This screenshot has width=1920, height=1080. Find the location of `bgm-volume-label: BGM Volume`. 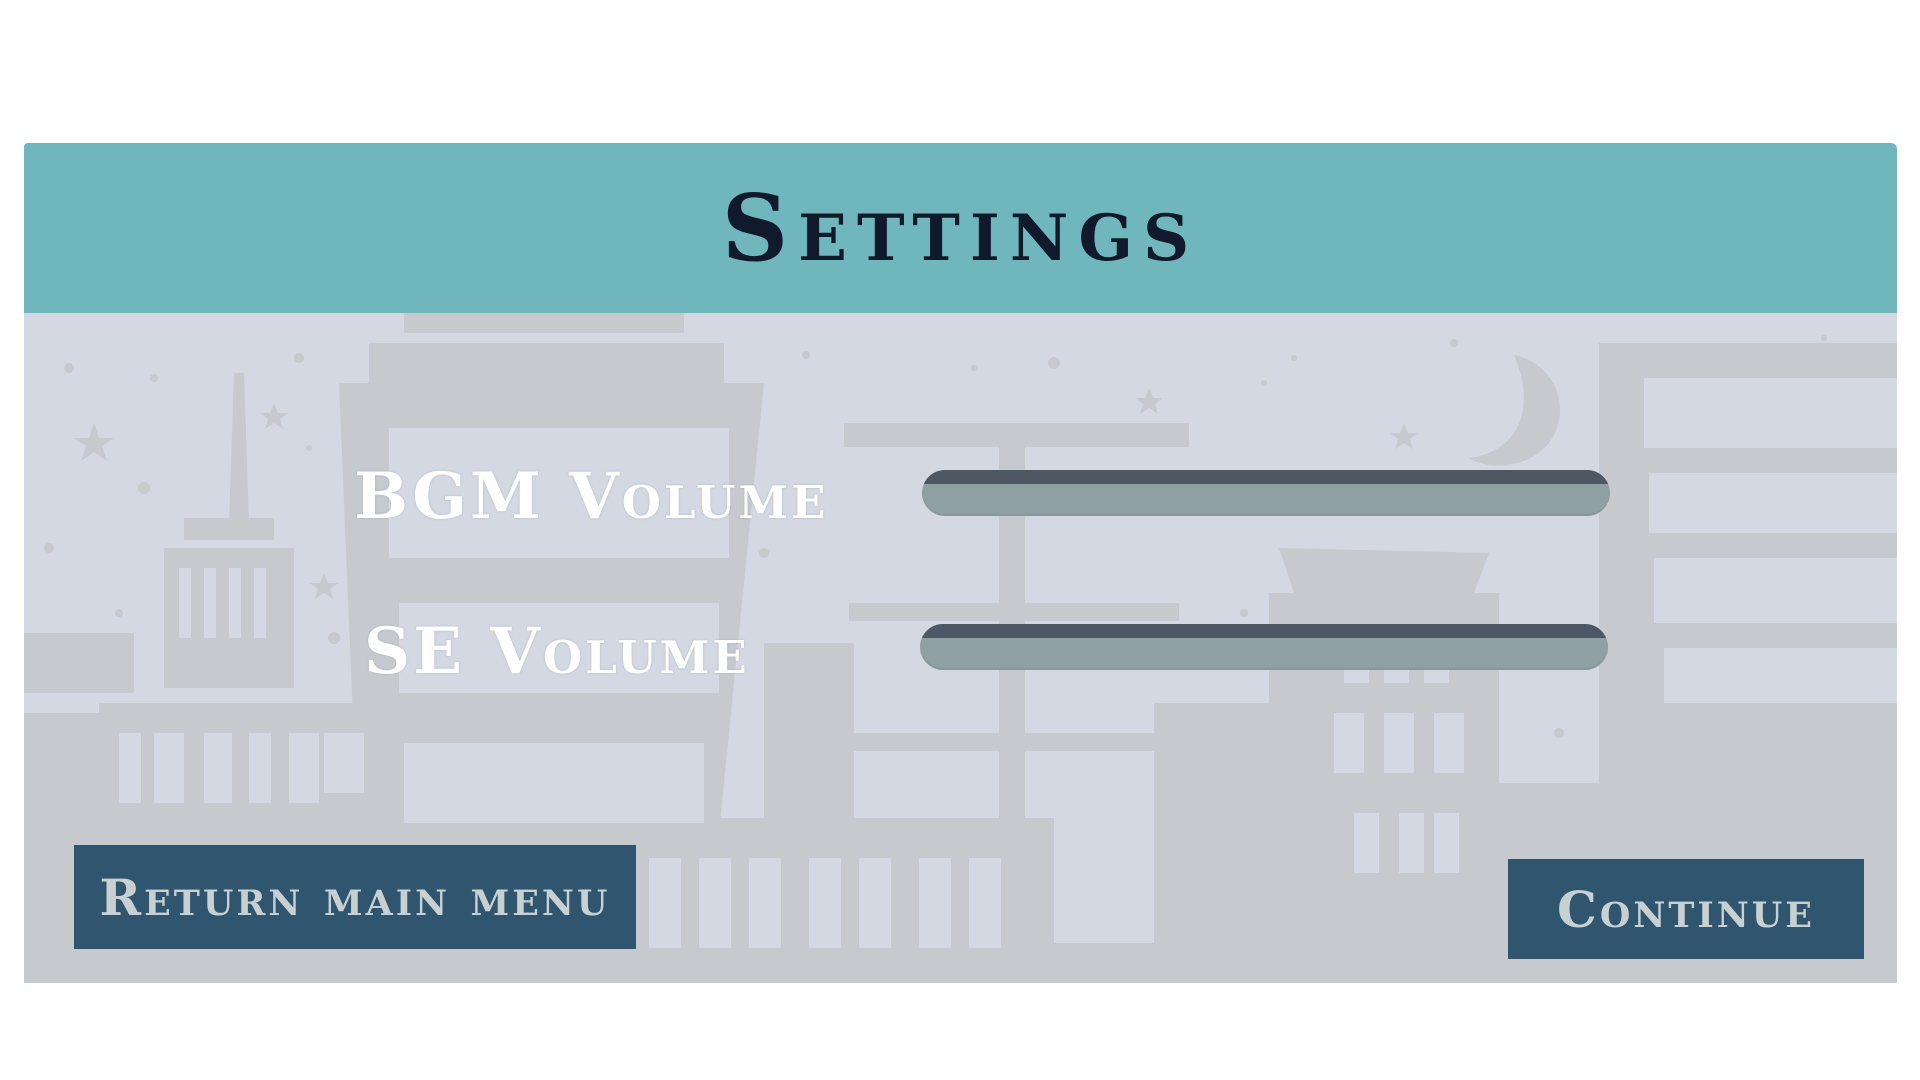

bgm-volume-label: BGM Volume is located at coordinates (591, 496).